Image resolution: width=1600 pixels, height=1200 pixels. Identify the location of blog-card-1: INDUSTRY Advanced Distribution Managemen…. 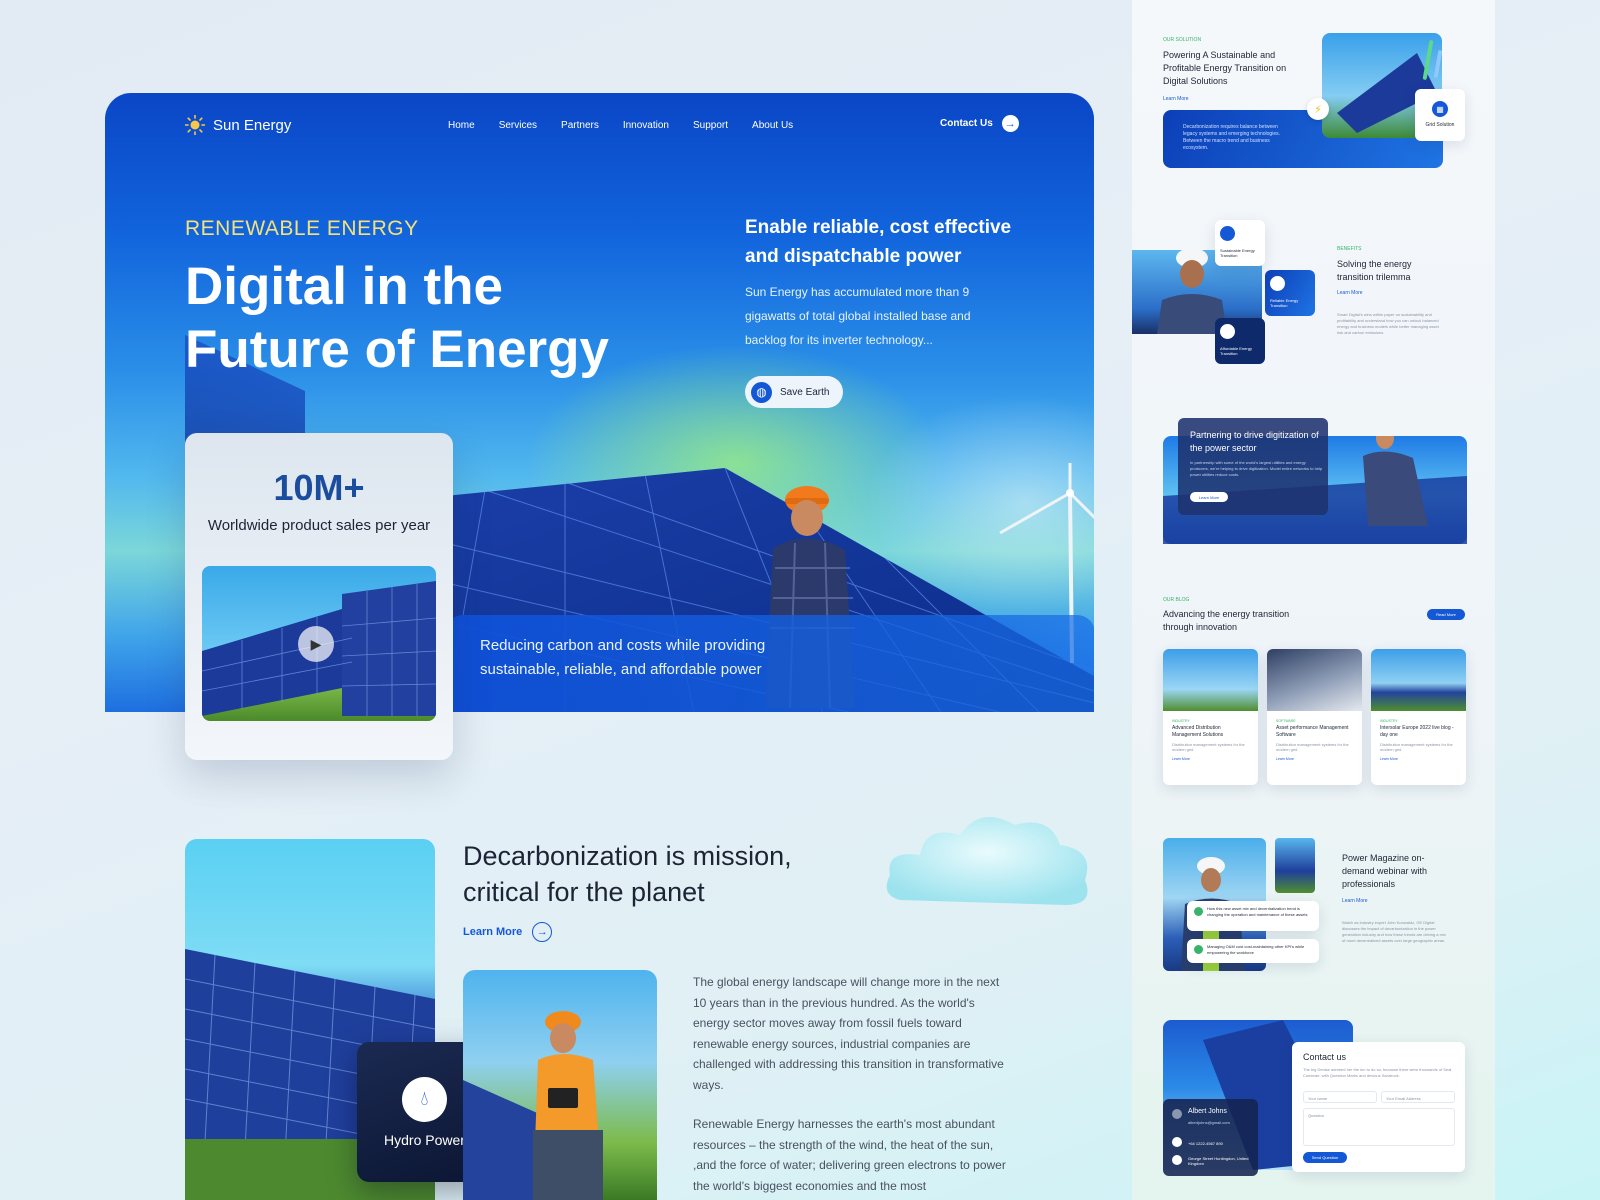
(1210, 717).